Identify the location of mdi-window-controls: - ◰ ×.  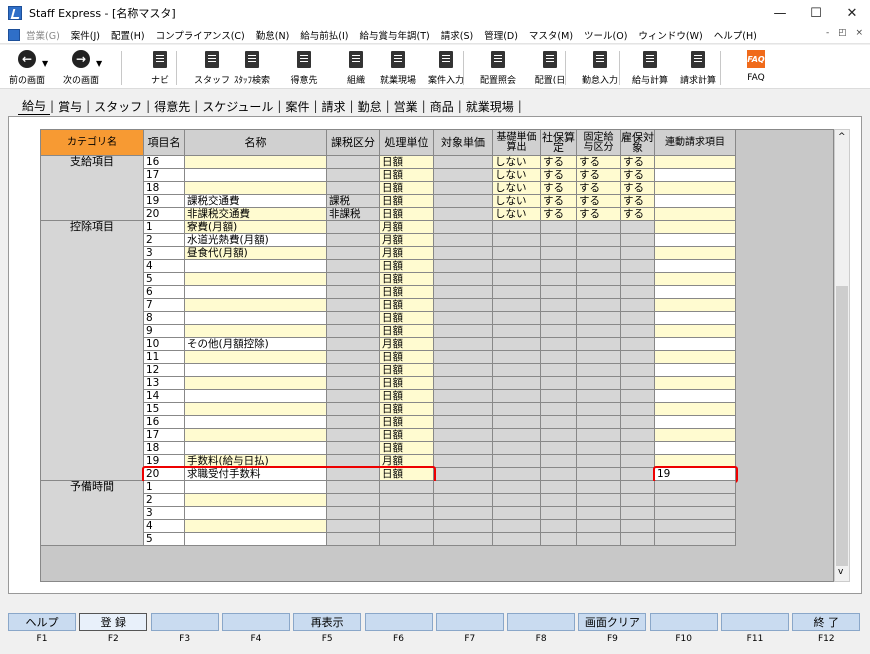
(846, 33).